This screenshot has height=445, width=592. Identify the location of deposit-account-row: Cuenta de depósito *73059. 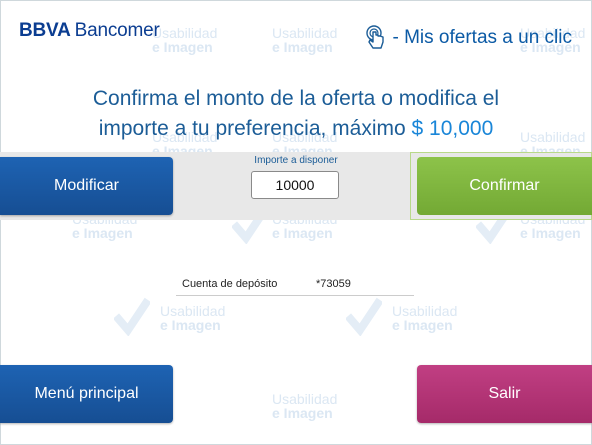
(295, 284).